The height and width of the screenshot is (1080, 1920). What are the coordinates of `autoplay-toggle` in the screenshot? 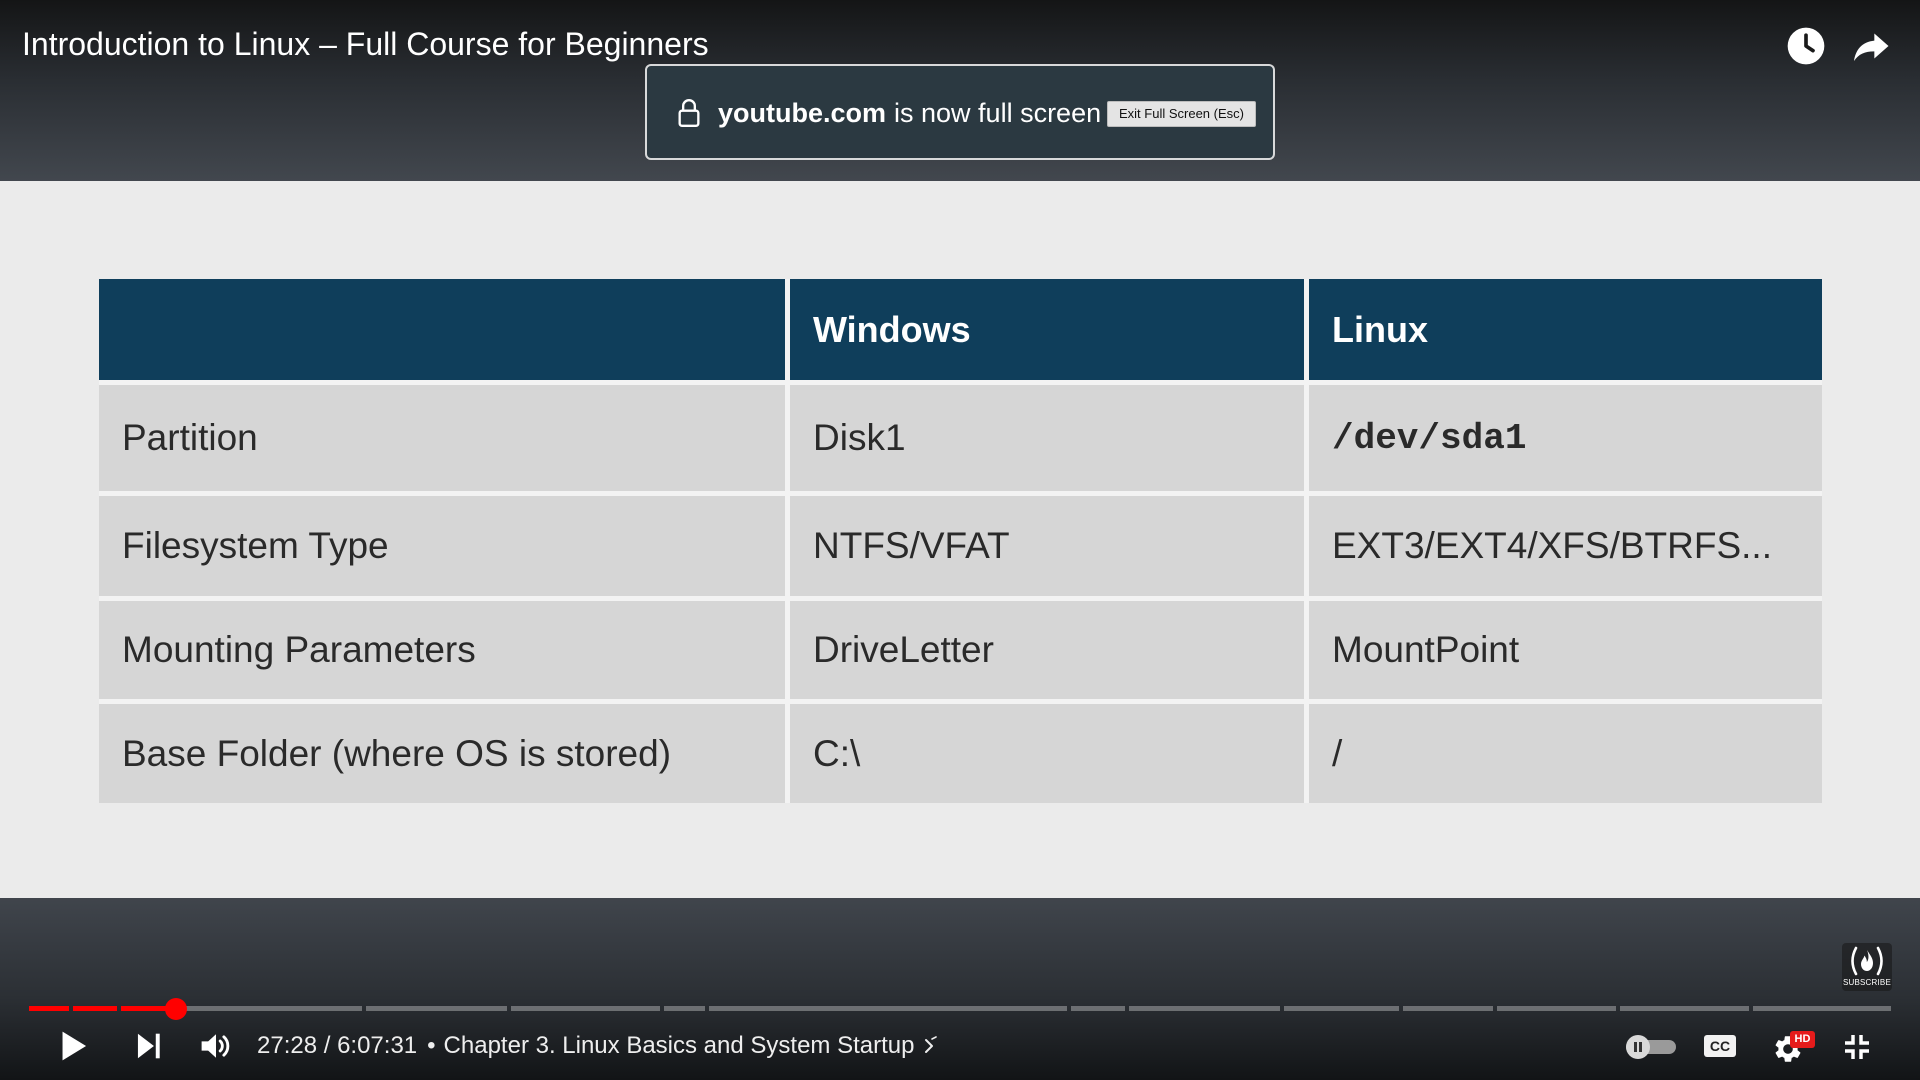 It's located at (1651, 1047).